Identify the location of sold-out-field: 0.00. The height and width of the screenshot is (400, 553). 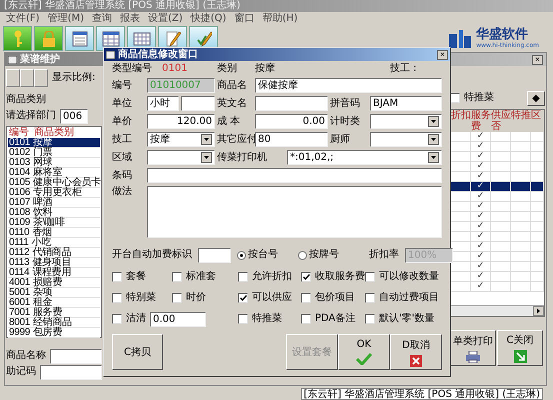
(178, 319).